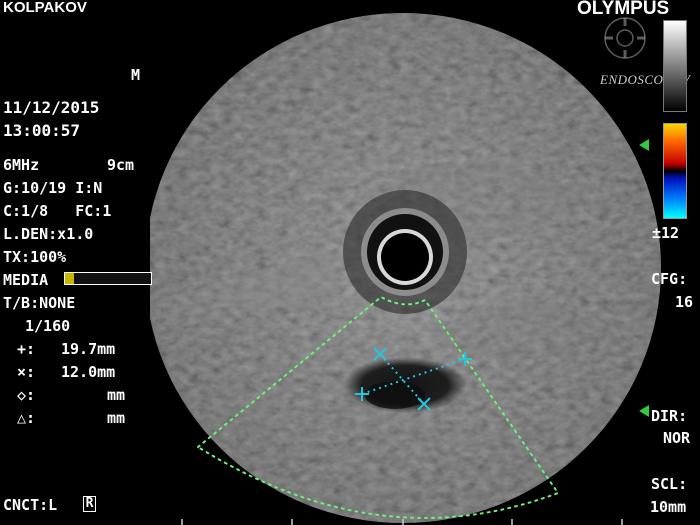 This screenshot has height=525, width=700. I want to click on dir-label: DIR:, so click(669, 416).